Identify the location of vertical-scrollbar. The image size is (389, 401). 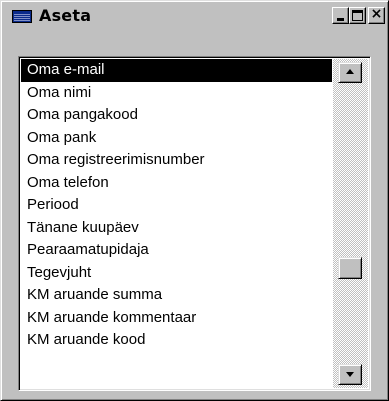
(350, 223).